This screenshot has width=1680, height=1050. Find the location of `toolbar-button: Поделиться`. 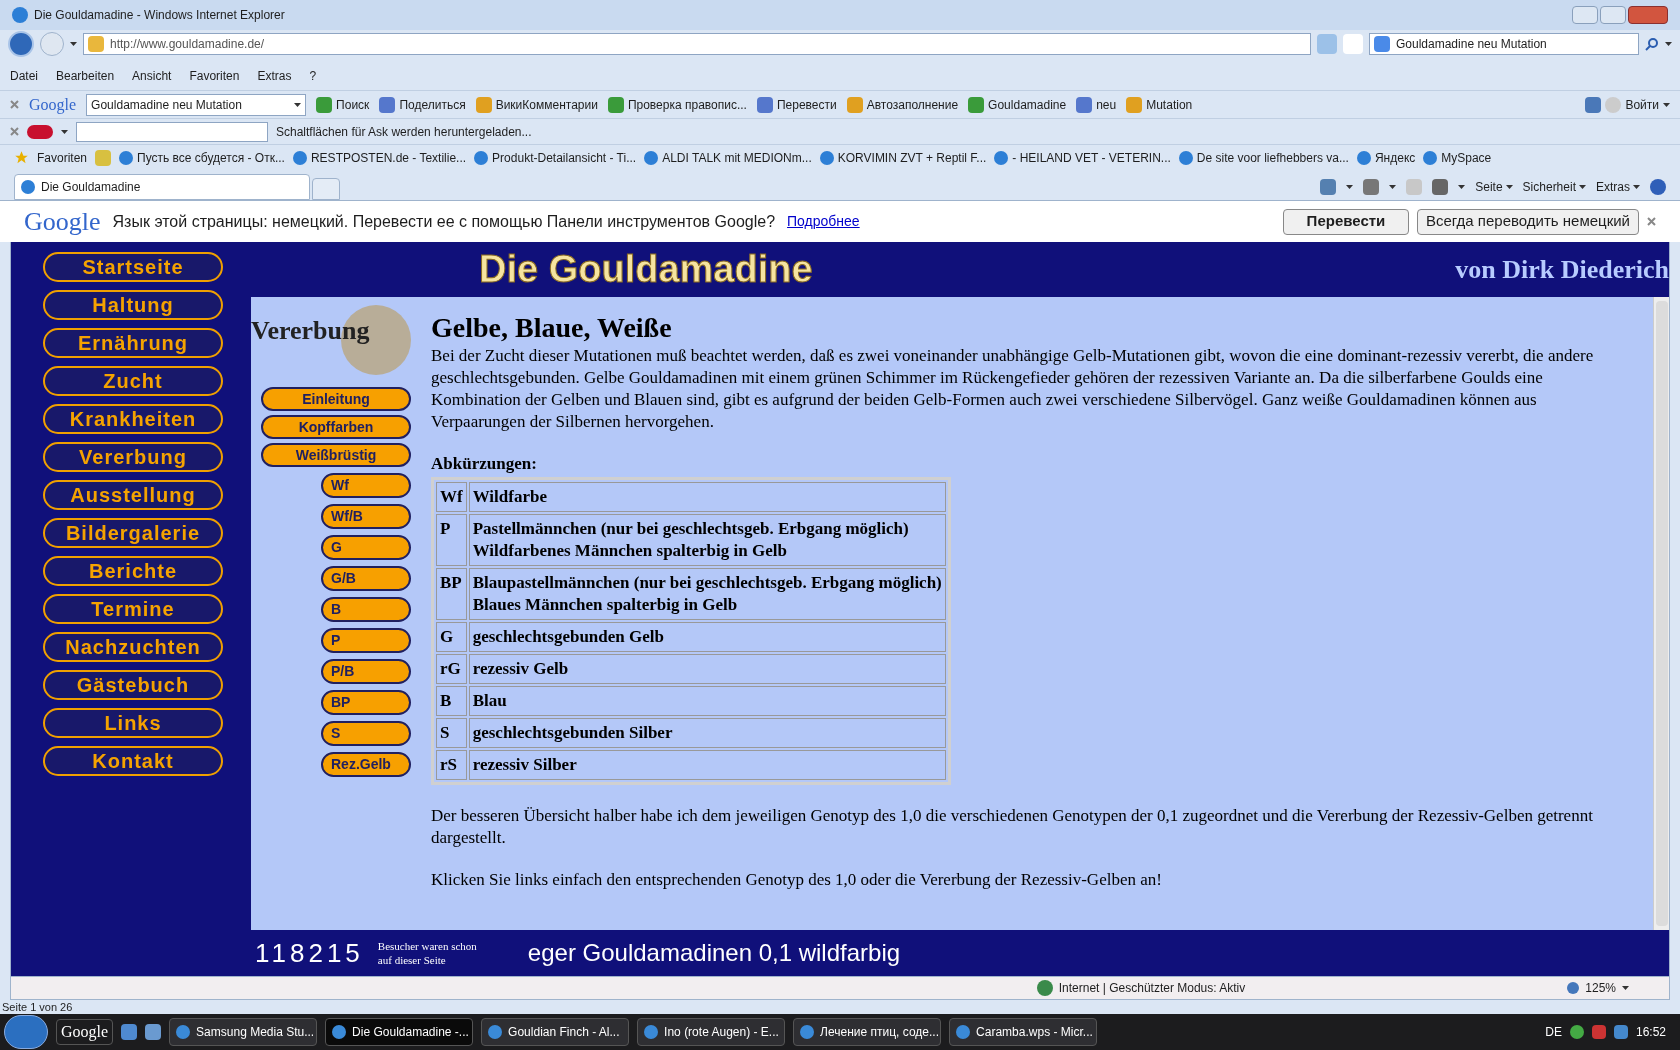

toolbar-button: Поделиться is located at coordinates (432, 104).